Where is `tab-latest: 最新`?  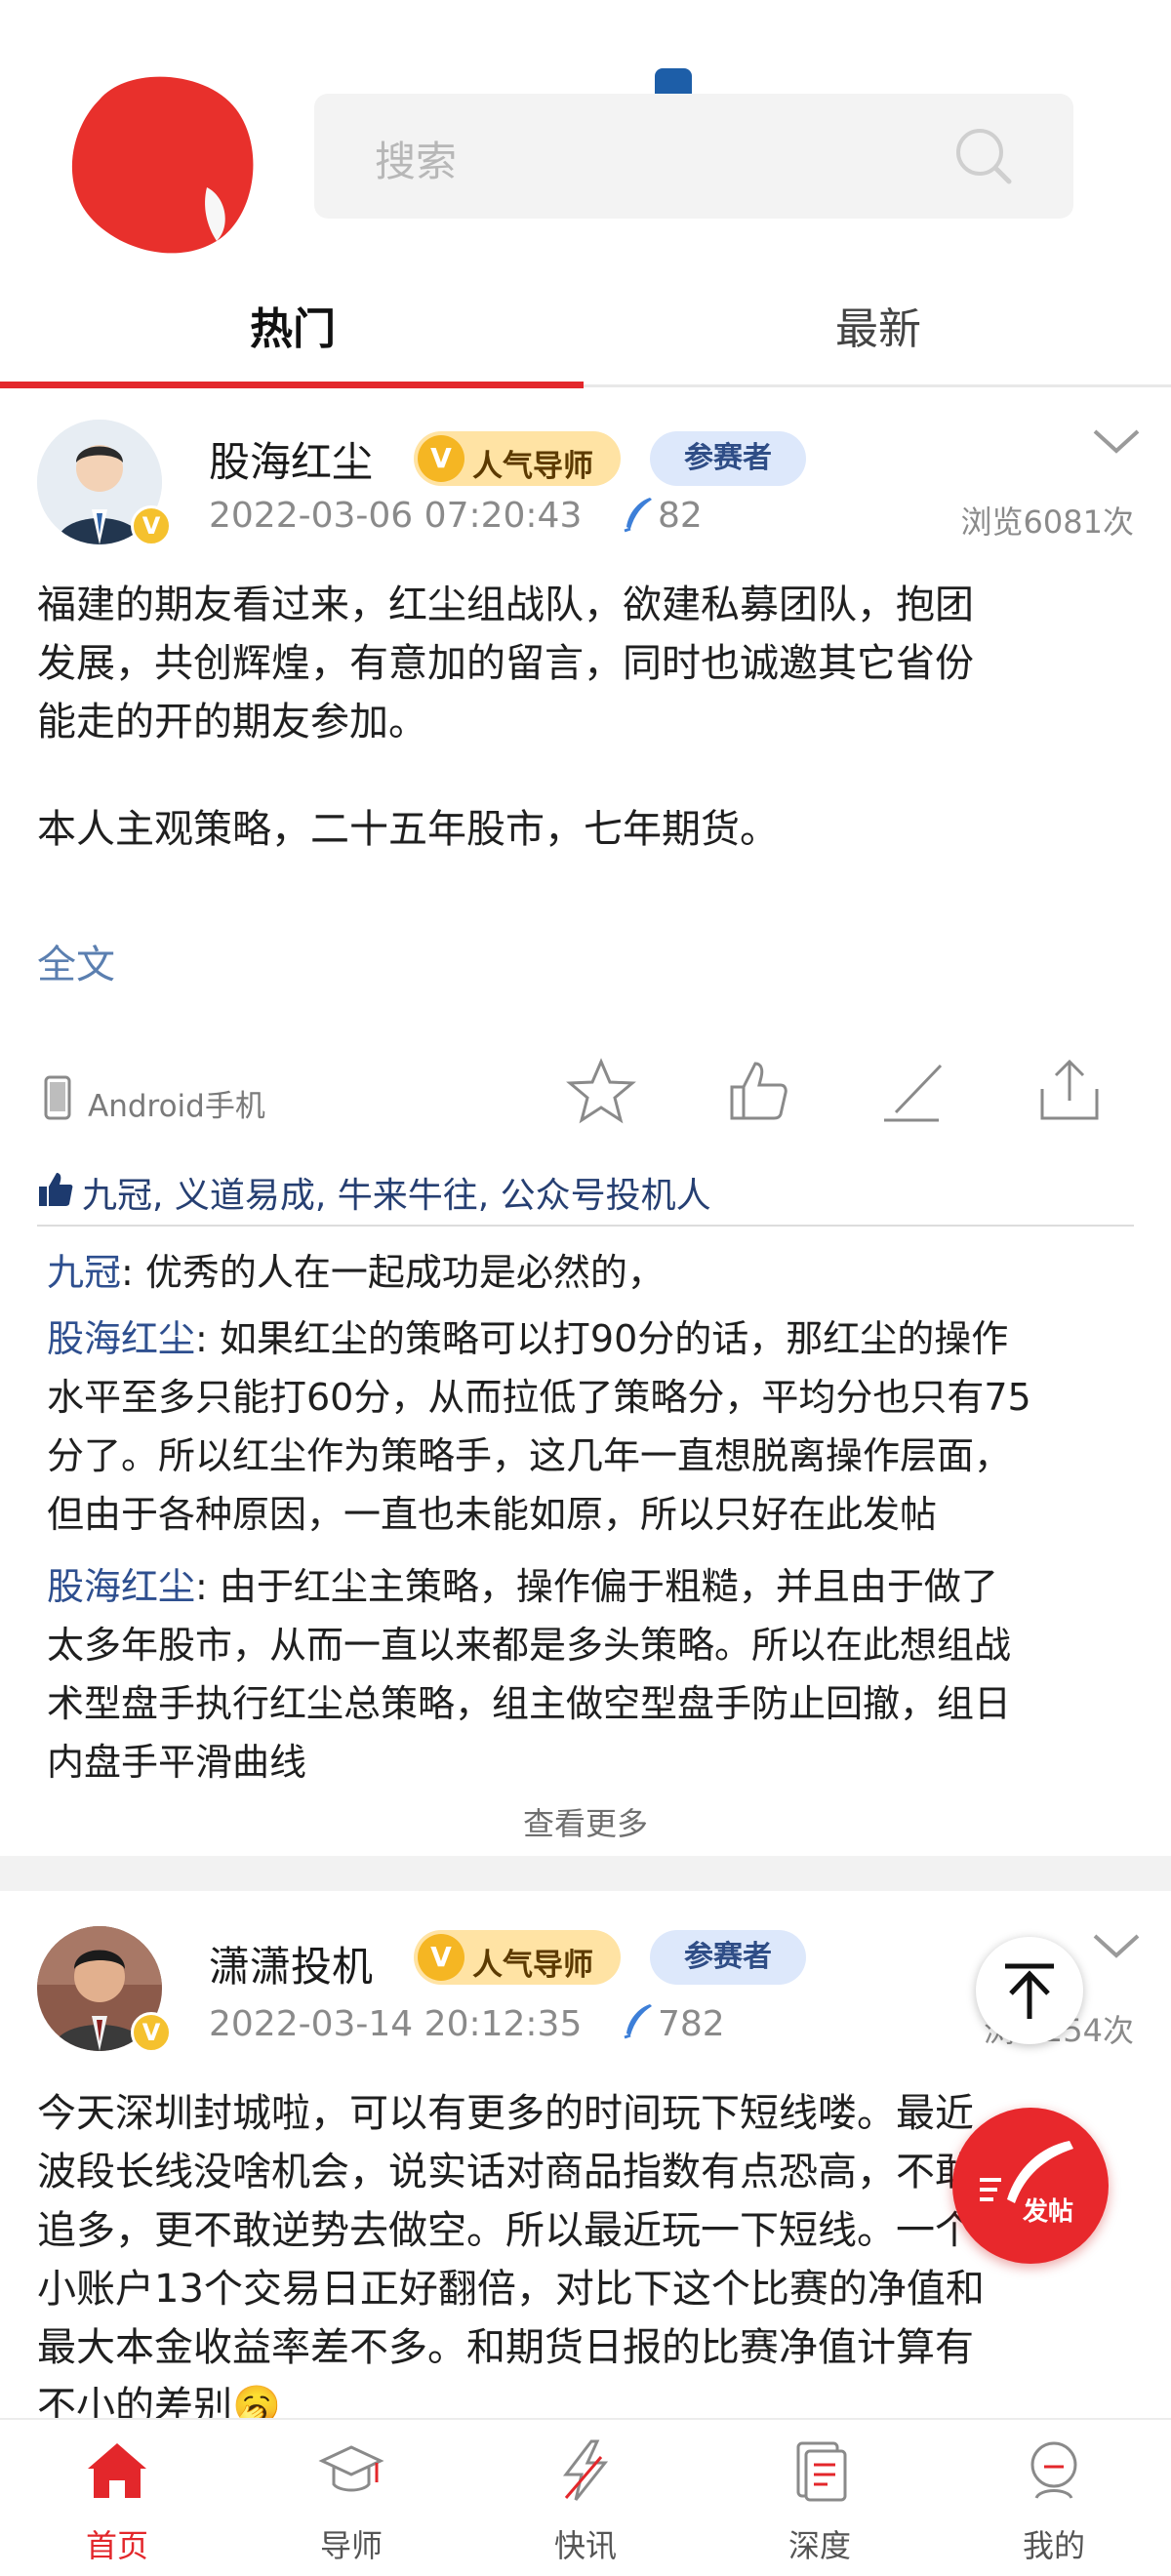
tab-latest: 最新 is located at coordinates (878, 325).